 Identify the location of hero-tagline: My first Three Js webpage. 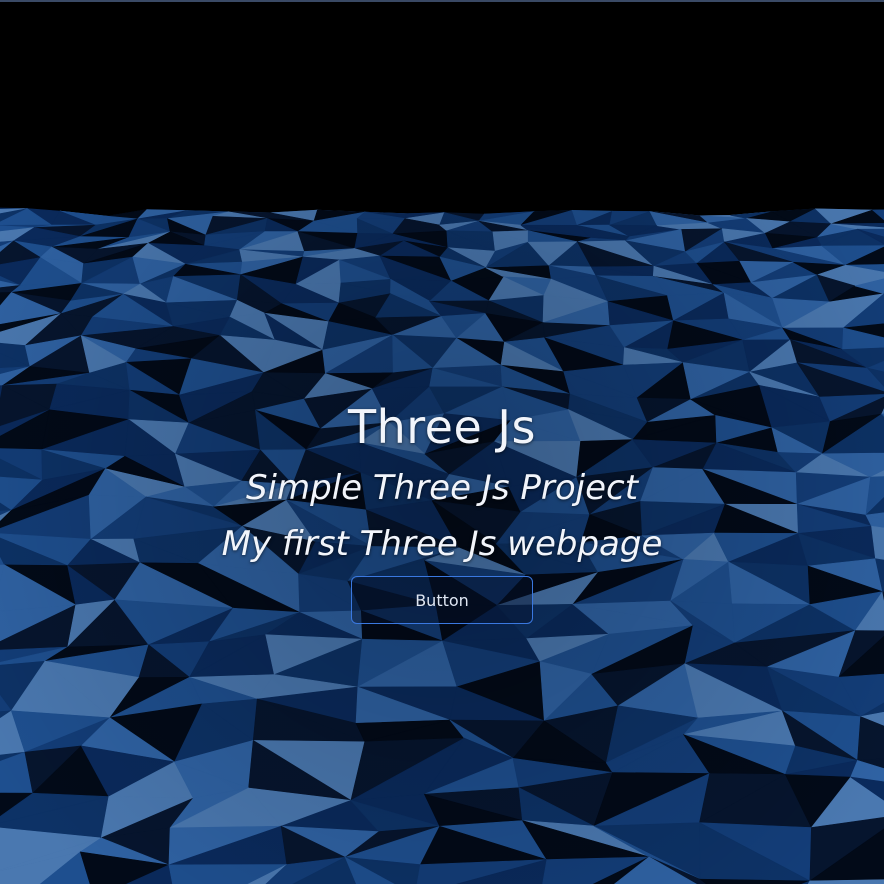
(442, 544).